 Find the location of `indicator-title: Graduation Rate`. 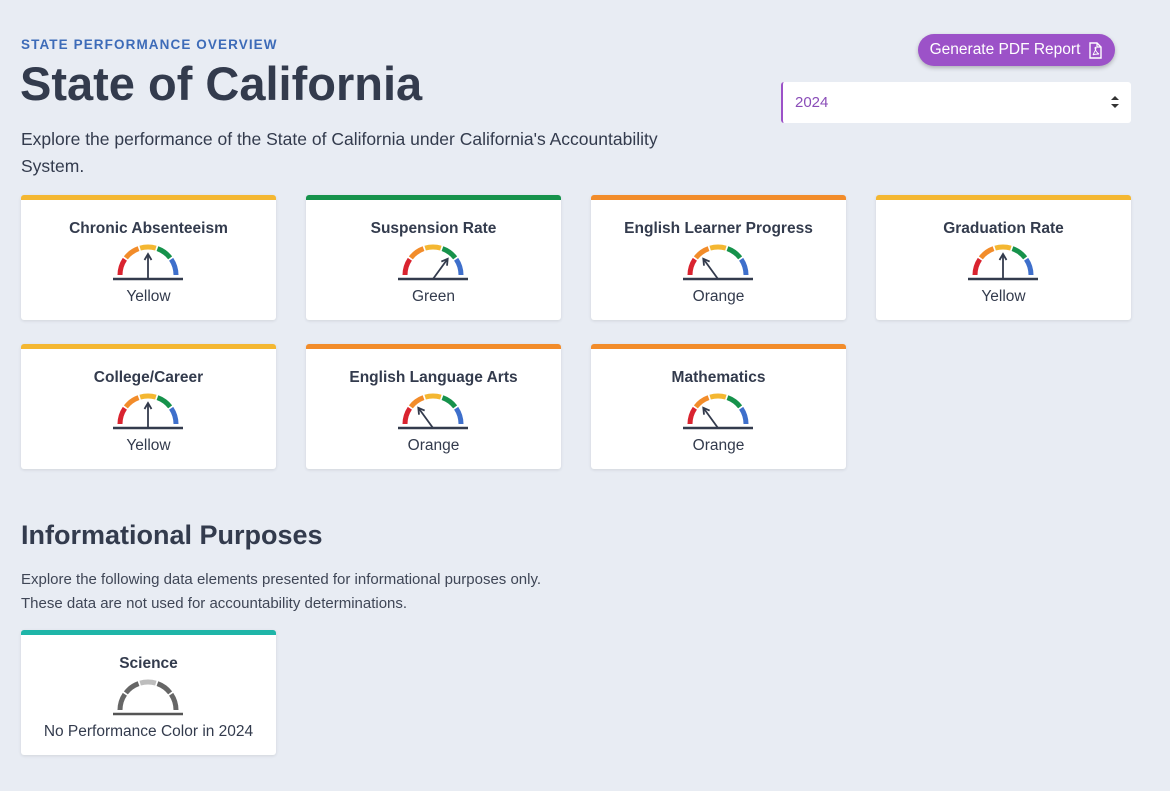

indicator-title: Graduation Rate is located at coordinates (1003, 228).